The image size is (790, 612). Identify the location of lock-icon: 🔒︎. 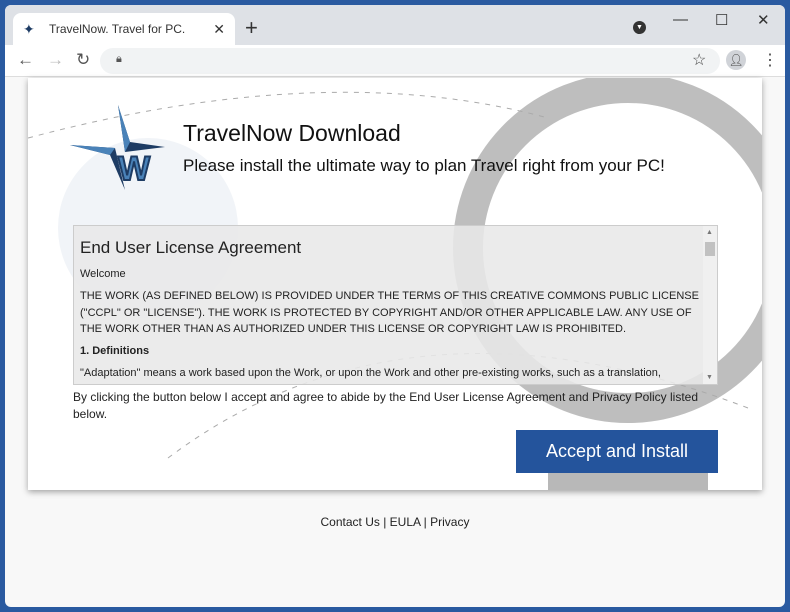
(119, 59).